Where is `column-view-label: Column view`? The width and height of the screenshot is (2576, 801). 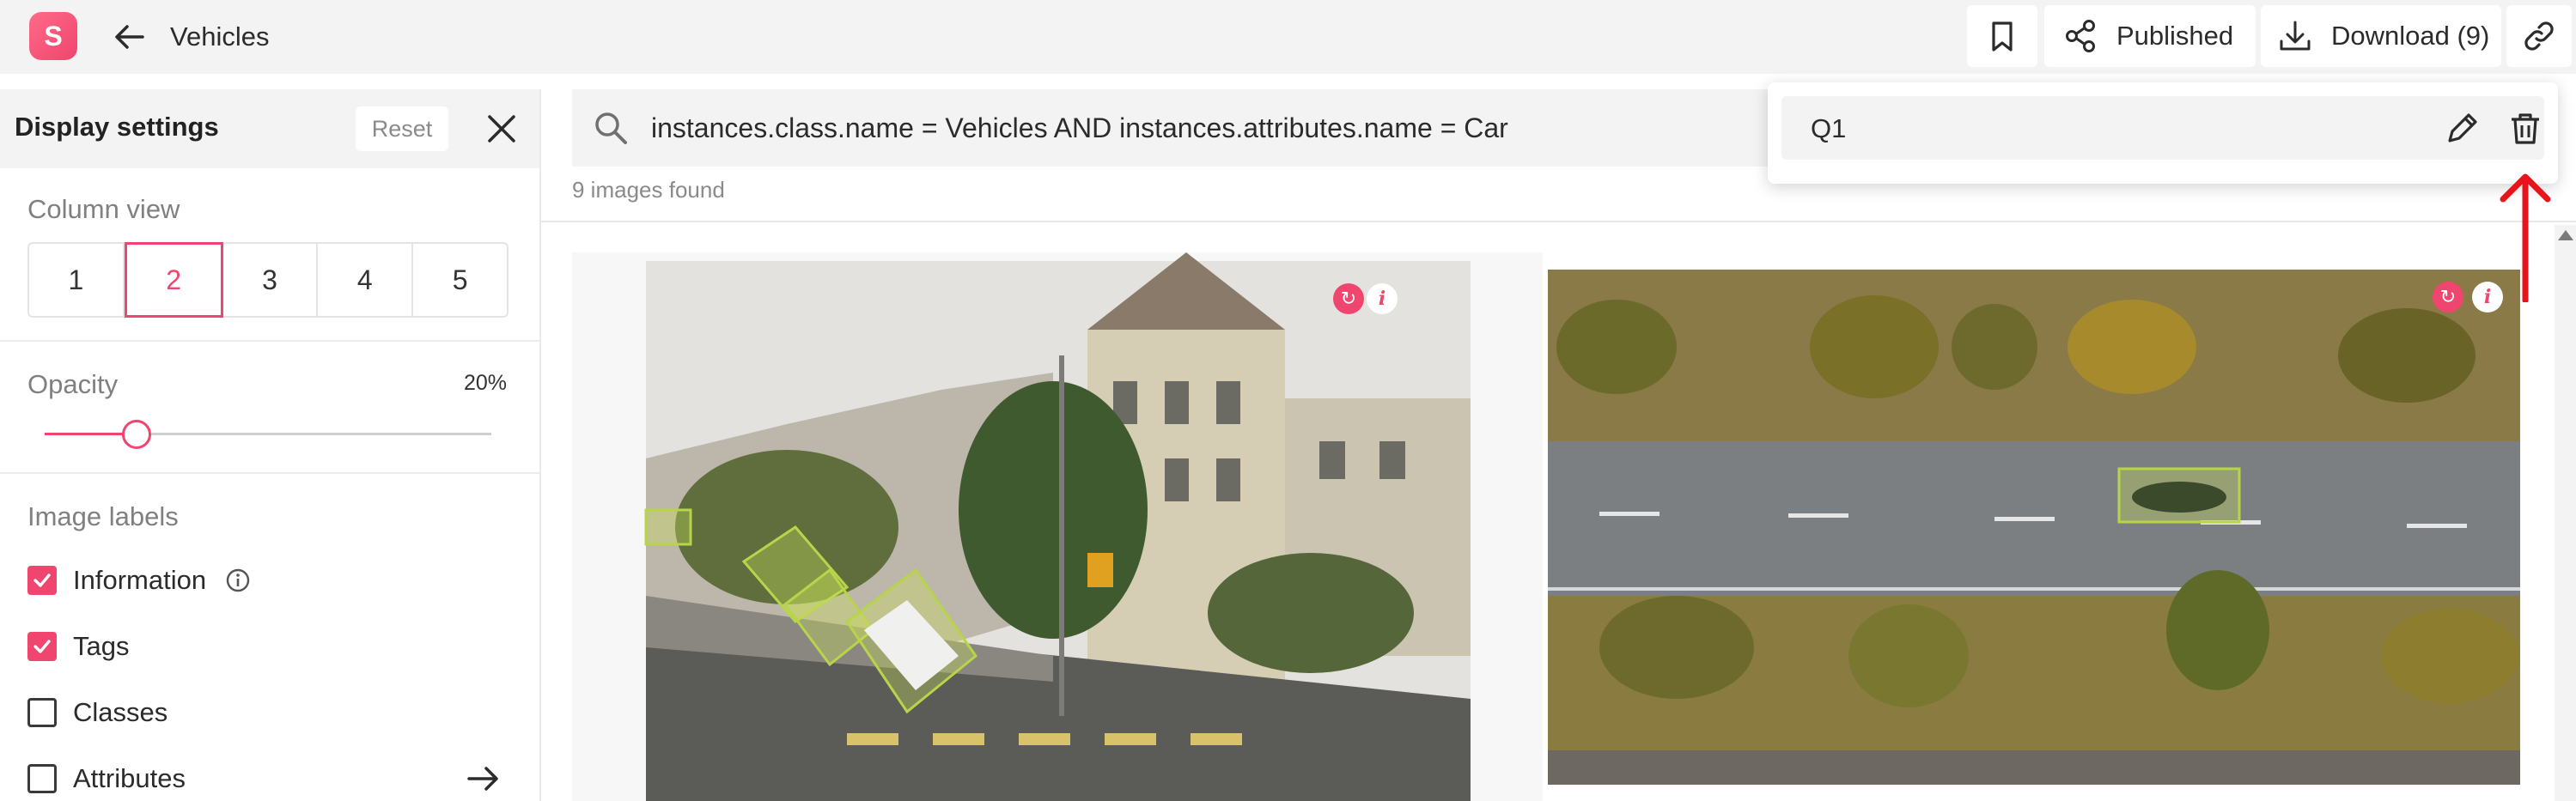 column-view-label: Column view is located at coordinates (103, 209).